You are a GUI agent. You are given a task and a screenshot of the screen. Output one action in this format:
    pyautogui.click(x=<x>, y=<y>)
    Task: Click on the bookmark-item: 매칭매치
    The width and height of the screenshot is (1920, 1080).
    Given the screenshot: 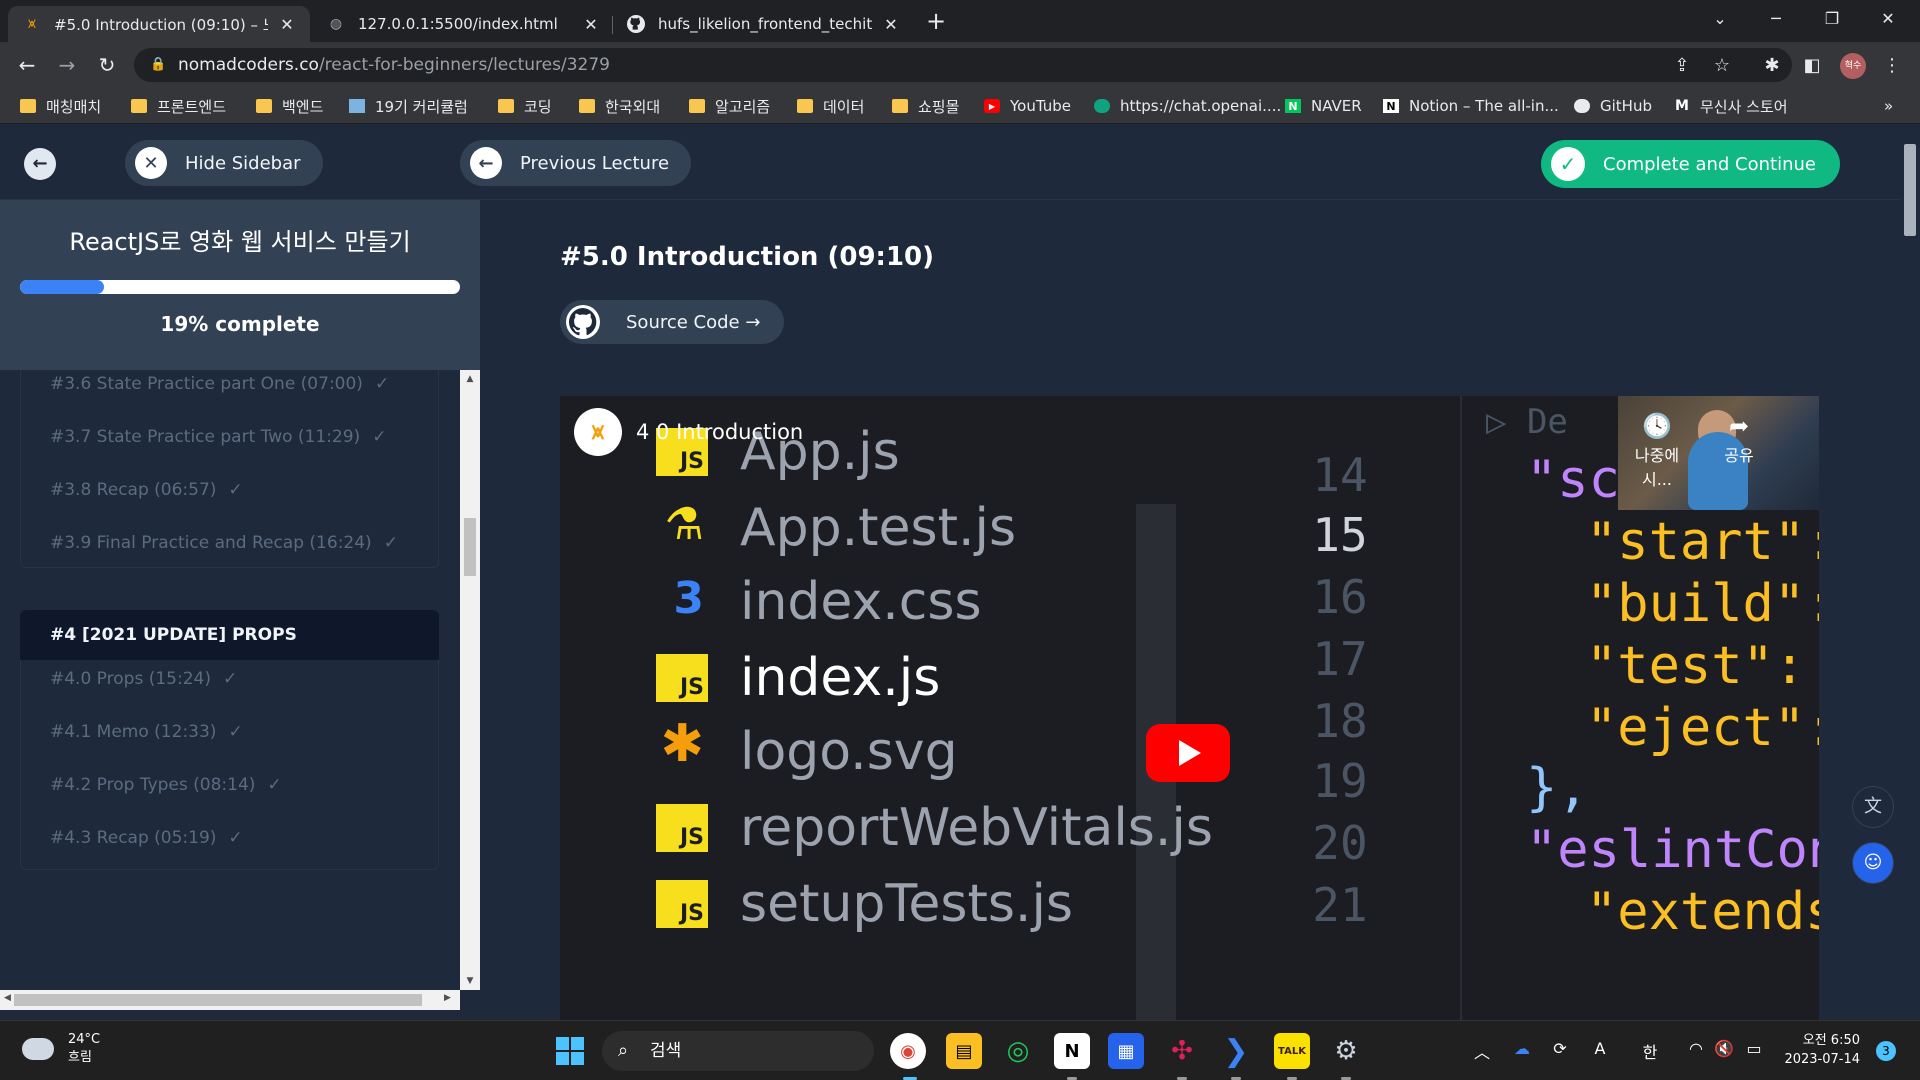 What is the action you would take?
    pyautogui.click(x=60, y=106)
    